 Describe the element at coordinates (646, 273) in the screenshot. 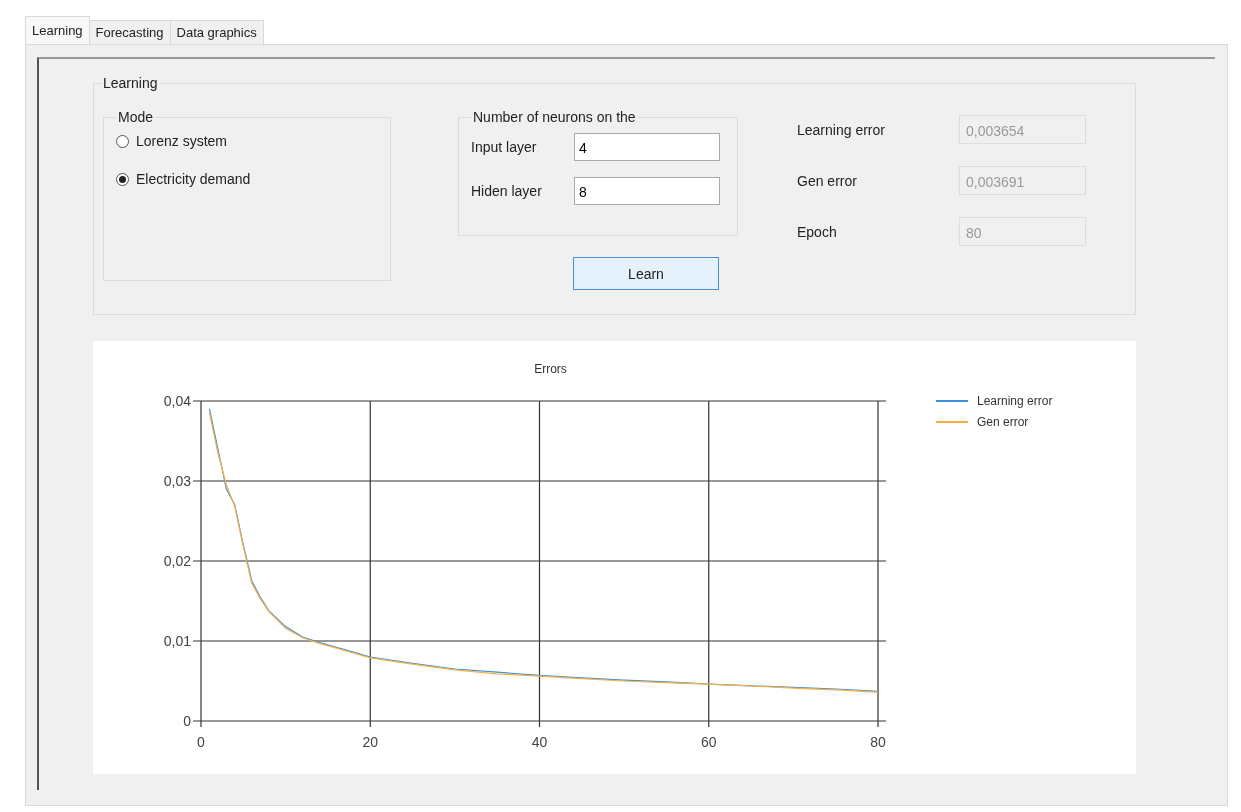

I see `learn-button: Learn` at that location.